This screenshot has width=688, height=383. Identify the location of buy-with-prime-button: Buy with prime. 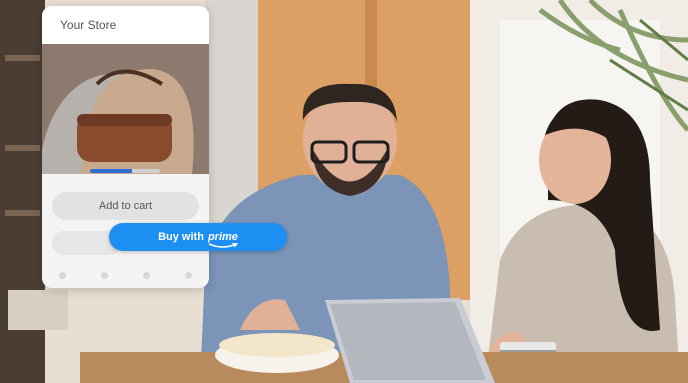
(198, 237).